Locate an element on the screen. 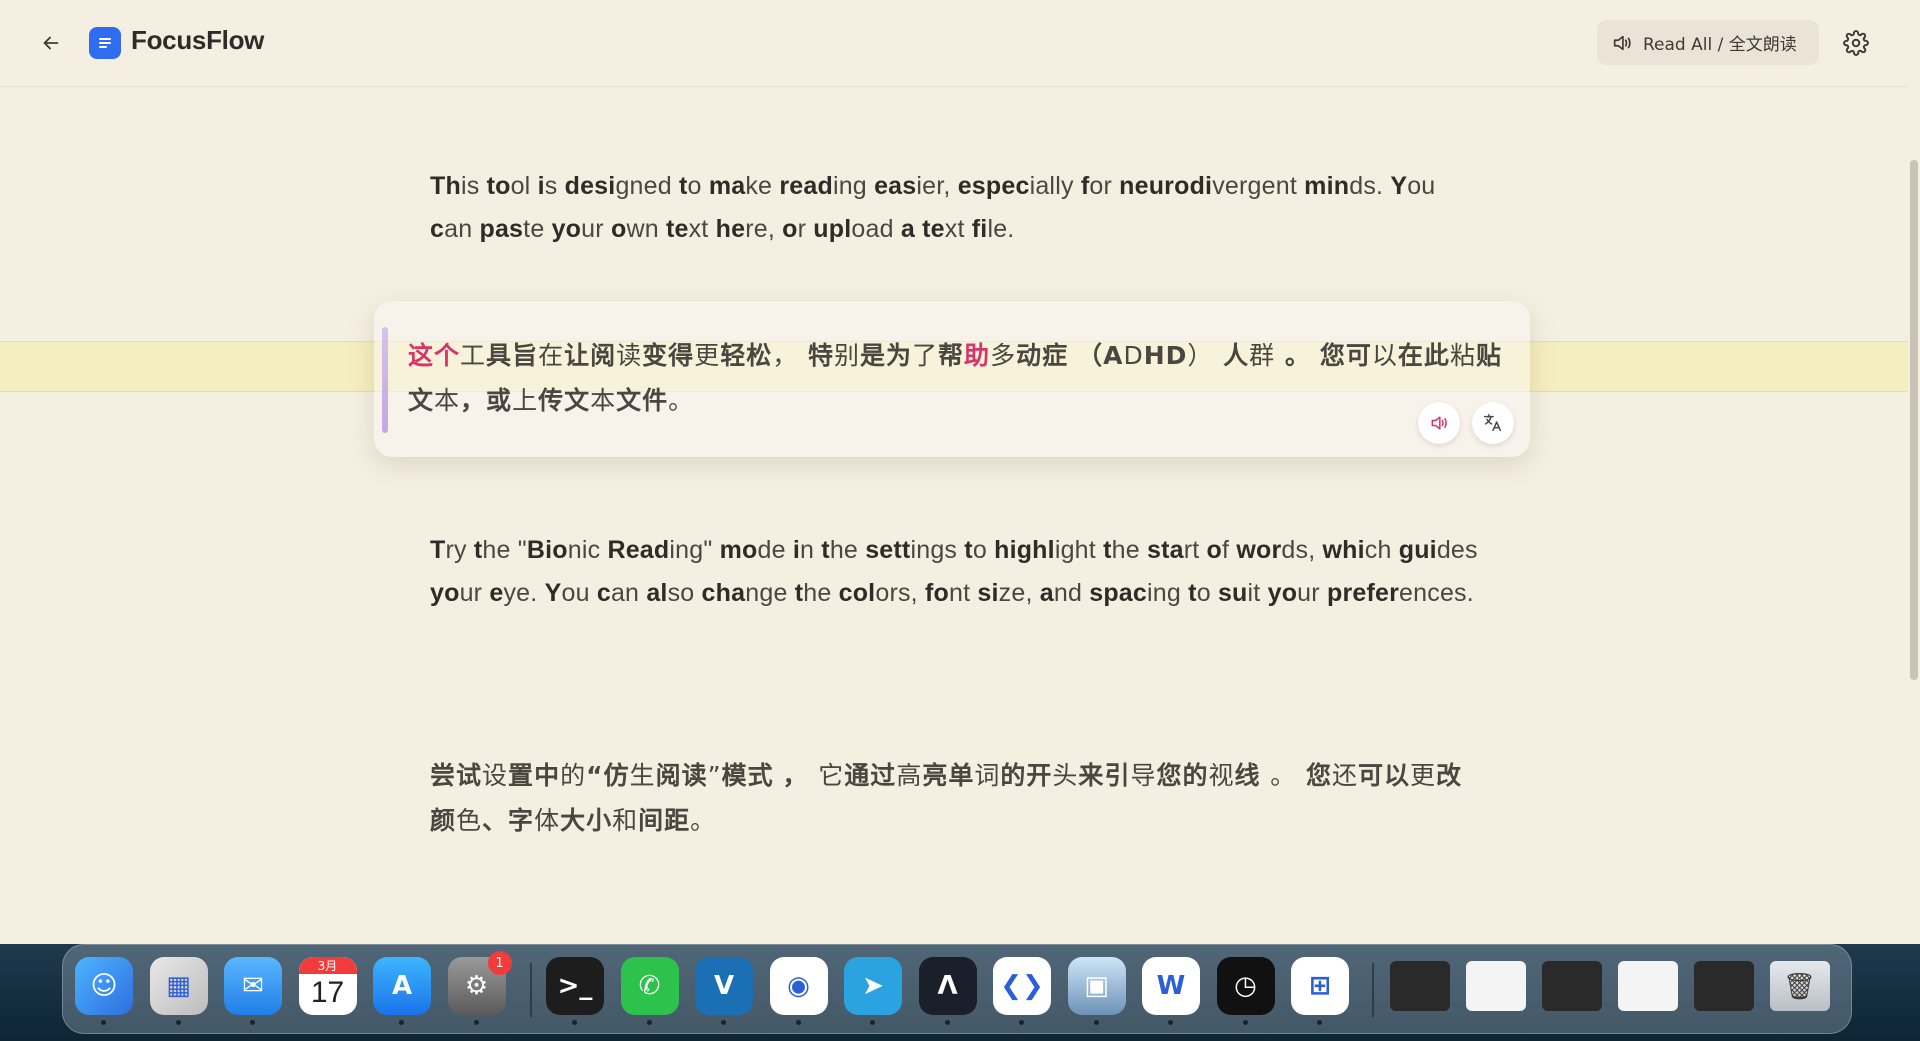  settings-button is located at coordinates (1856, 43).